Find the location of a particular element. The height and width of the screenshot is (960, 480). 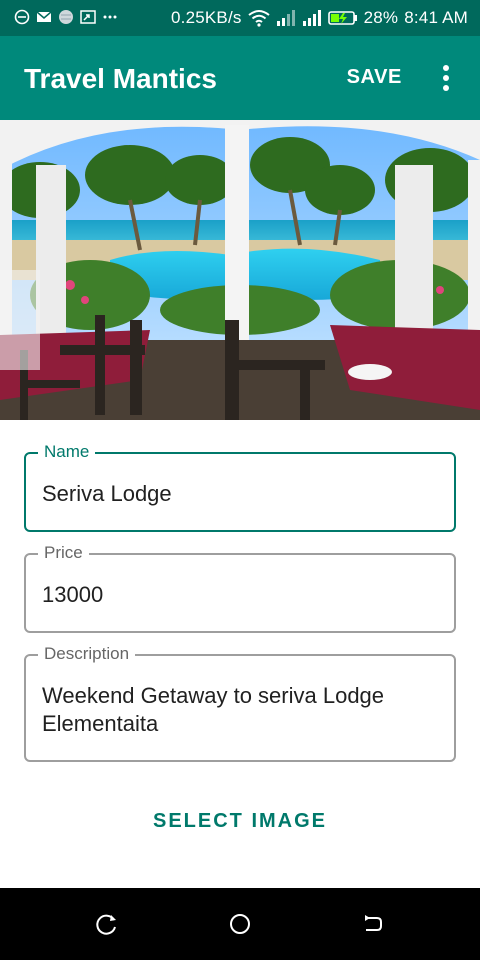

select-image-button: SELECT IMAGE is located at coordinates (240, 821).